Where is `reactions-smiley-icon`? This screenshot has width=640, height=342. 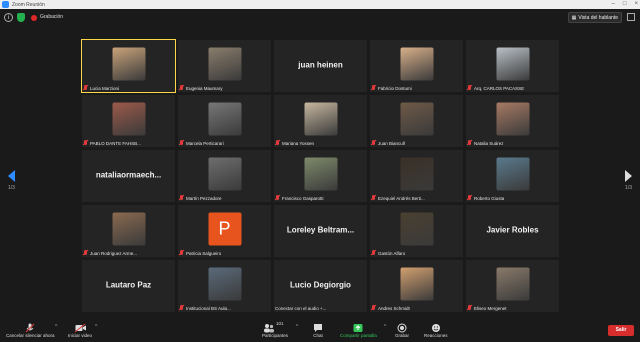 reactions-smiley-icon is located at coordinates (436, 326).